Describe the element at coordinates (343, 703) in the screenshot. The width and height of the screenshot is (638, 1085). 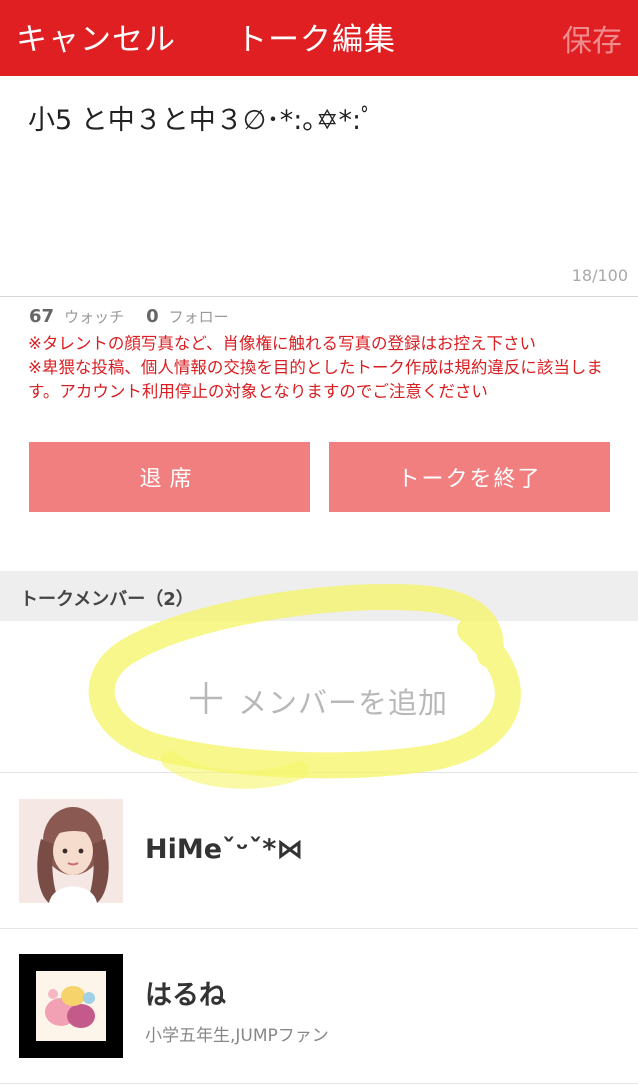
I see `add-member-label: メンバーを追加` at that location.